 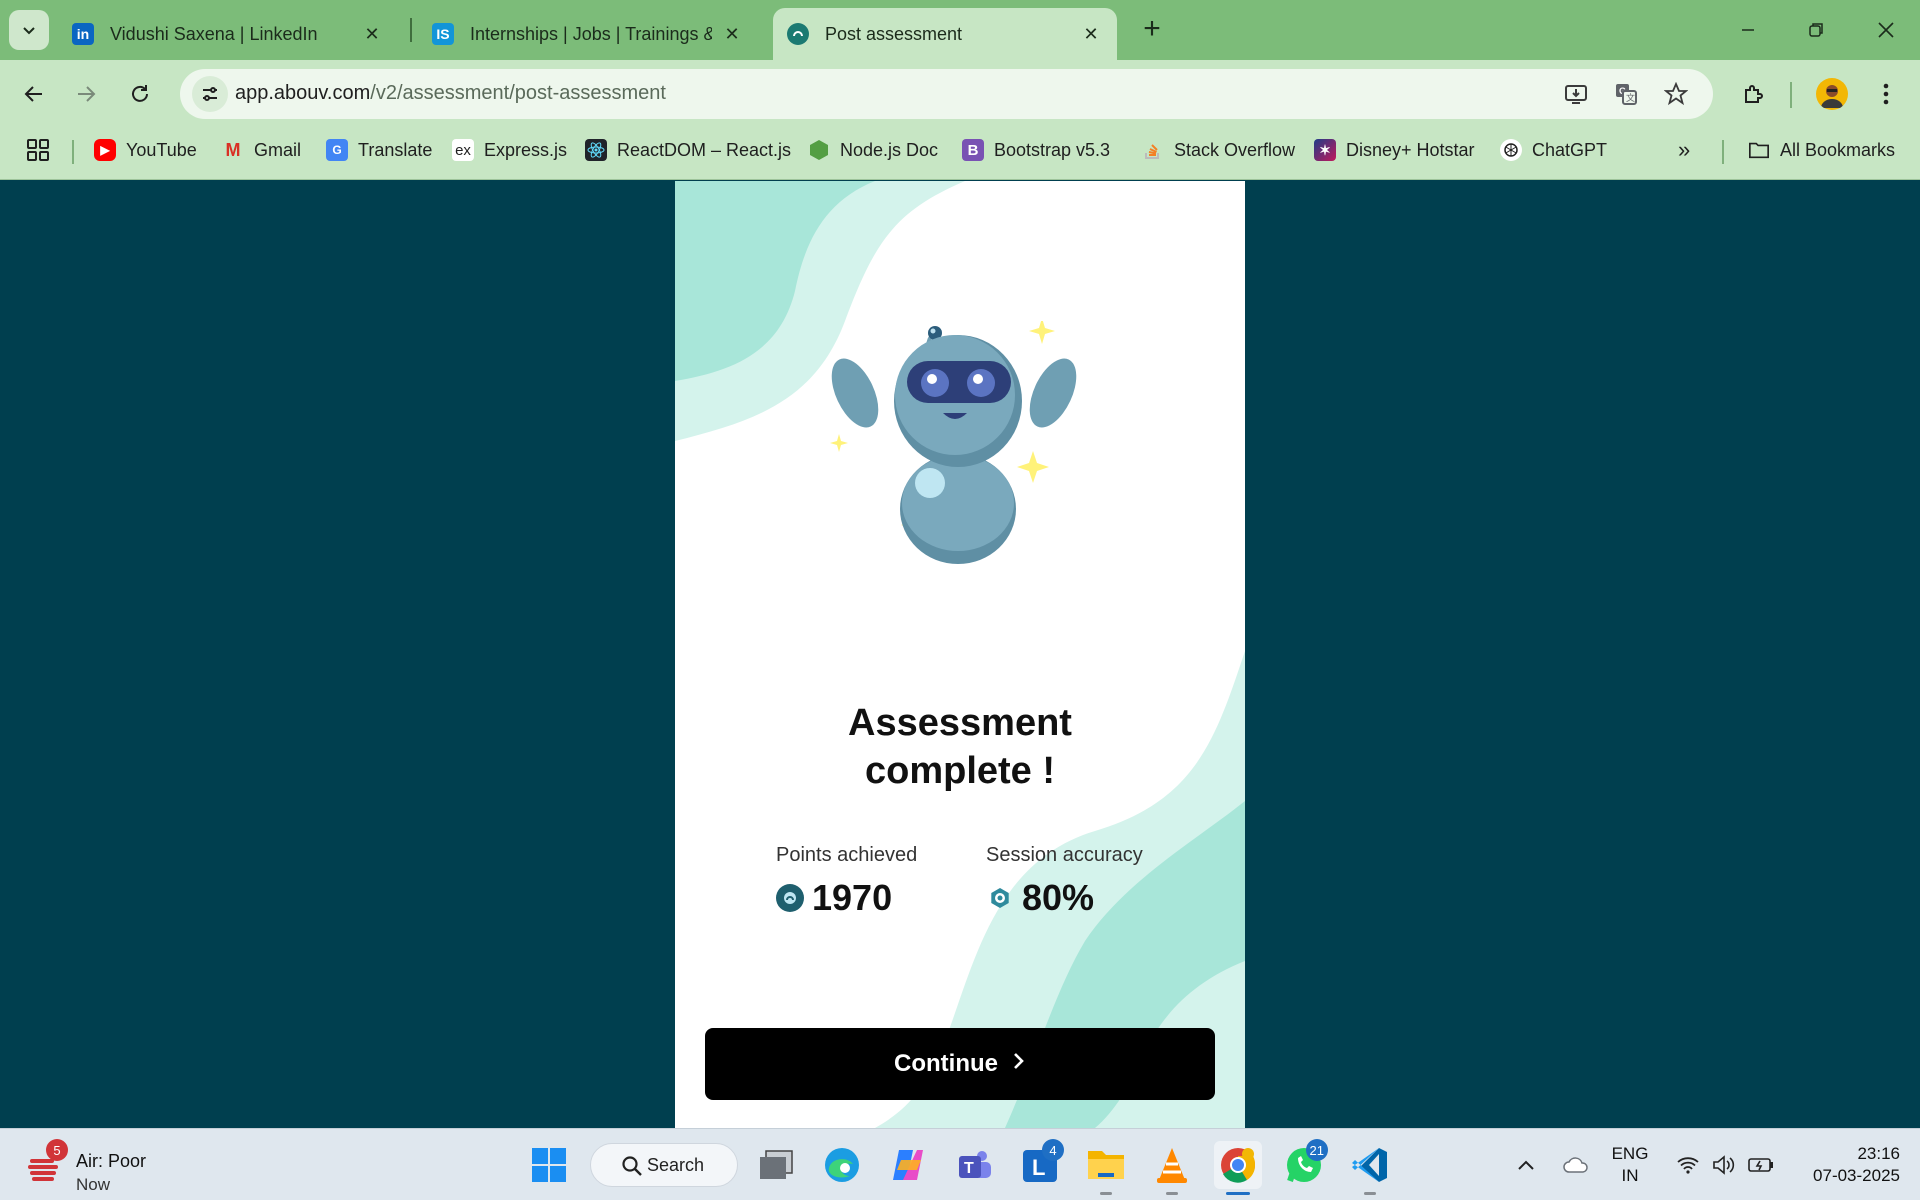 What do you see at coordinates (852, 897) in the screenshot?
I see `points-value: 1970` at bounding box center [852, 897].